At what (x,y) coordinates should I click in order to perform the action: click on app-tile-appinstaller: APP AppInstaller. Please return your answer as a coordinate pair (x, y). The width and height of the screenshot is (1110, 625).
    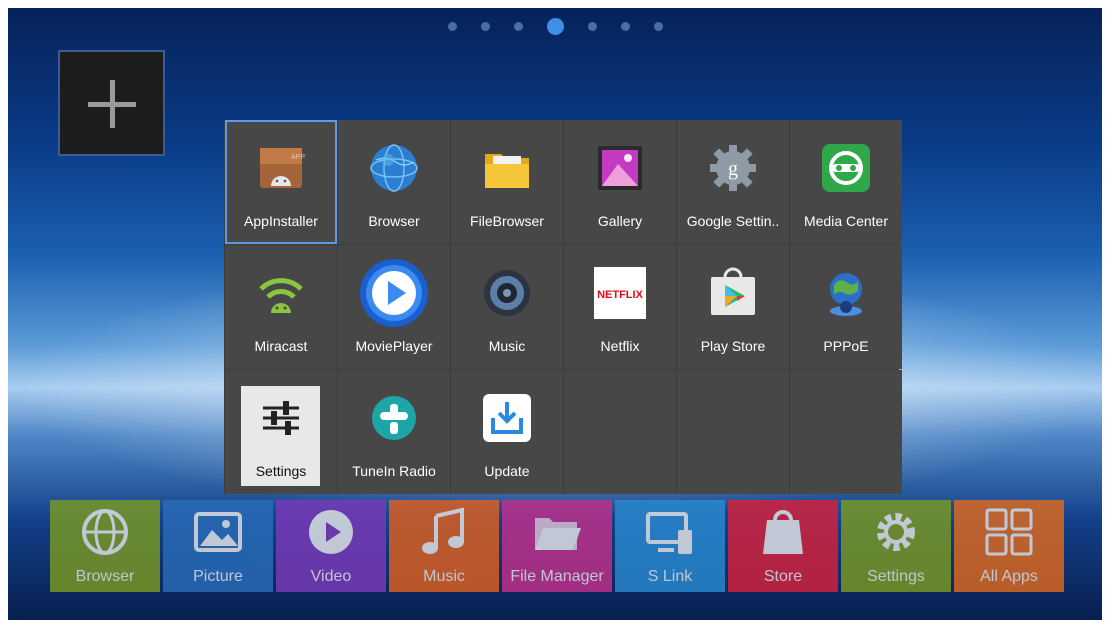
    Looking at the image, I should click on (281, 182).